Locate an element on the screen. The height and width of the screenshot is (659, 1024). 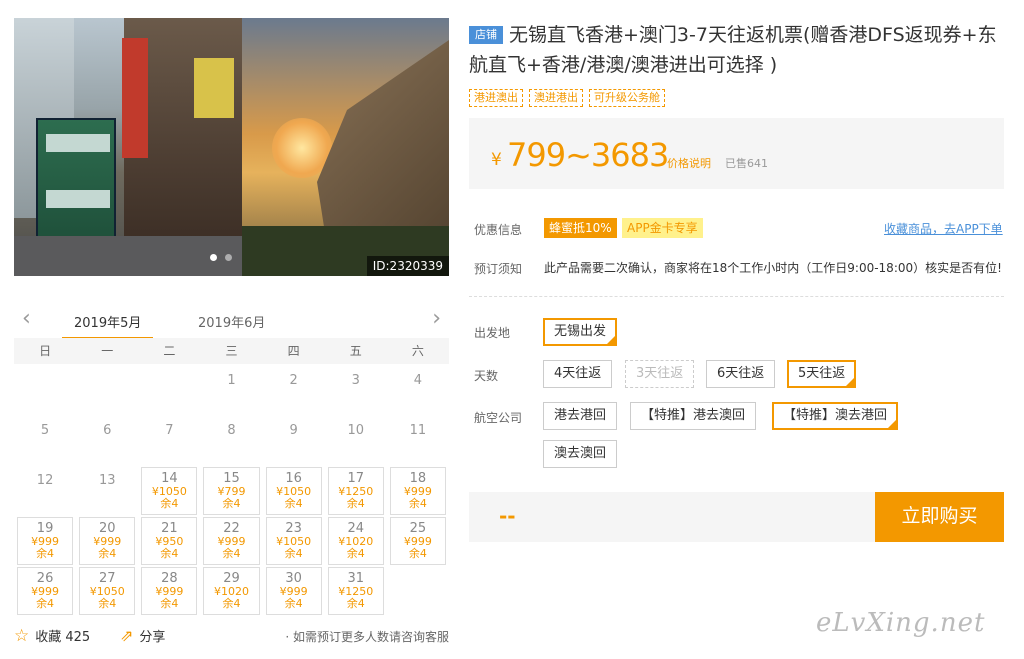
calendar-weekday-header: 日 一 二 三 四 五 六 is located at coordinates (231, 351).